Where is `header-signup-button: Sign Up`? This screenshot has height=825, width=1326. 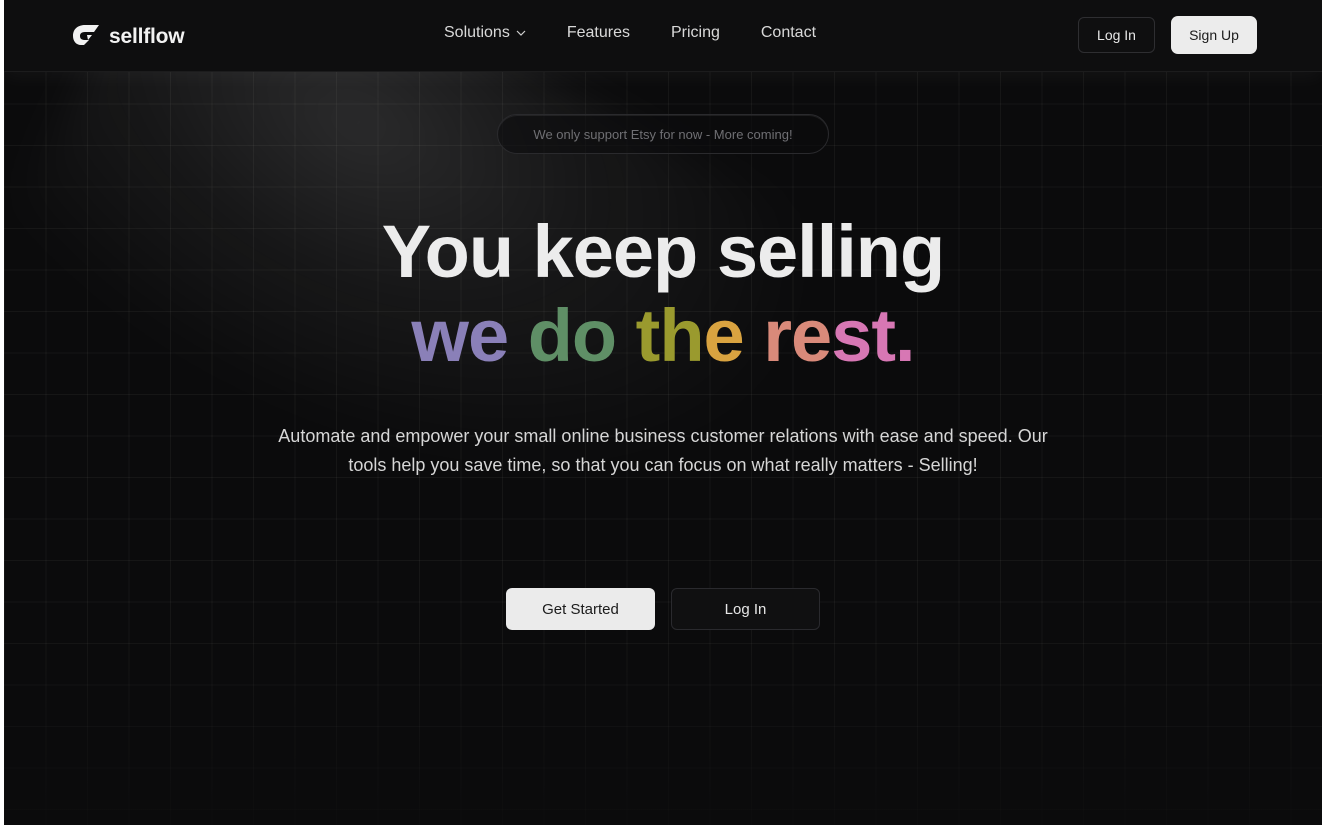
header-signup-button: Sign Up is located at coordinates (1214, 35).